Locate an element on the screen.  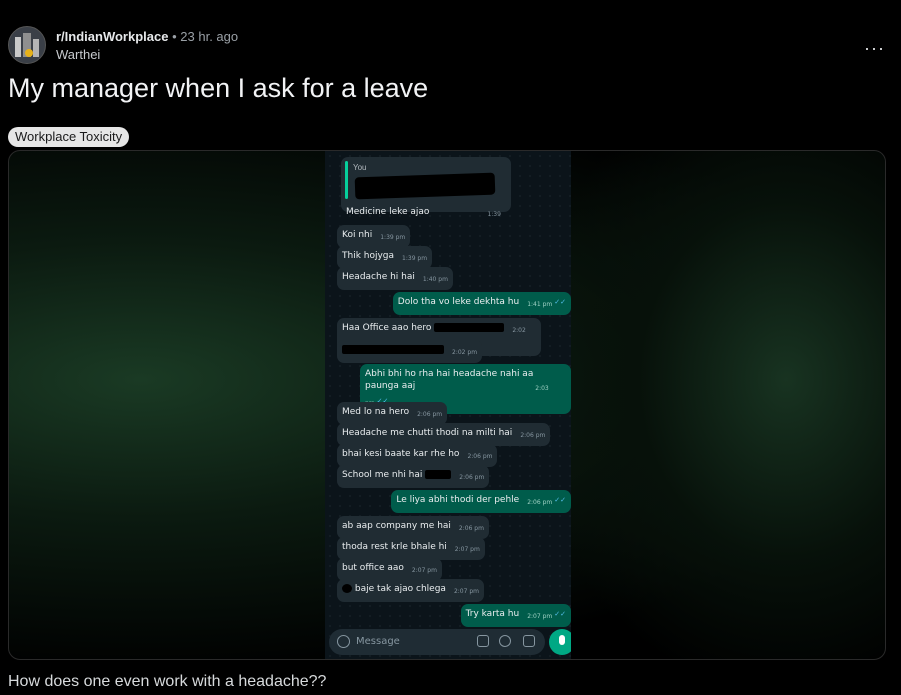
post-title: My manager when I ask for a leave is located at coordinates (218, 88).